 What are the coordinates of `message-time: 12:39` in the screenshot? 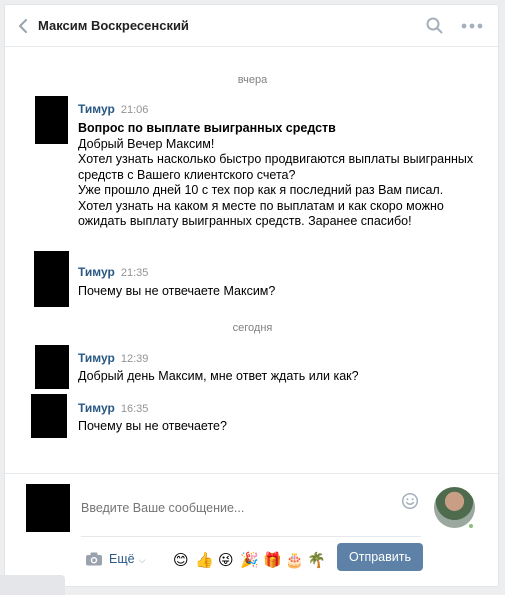 It's located at (134, 359).